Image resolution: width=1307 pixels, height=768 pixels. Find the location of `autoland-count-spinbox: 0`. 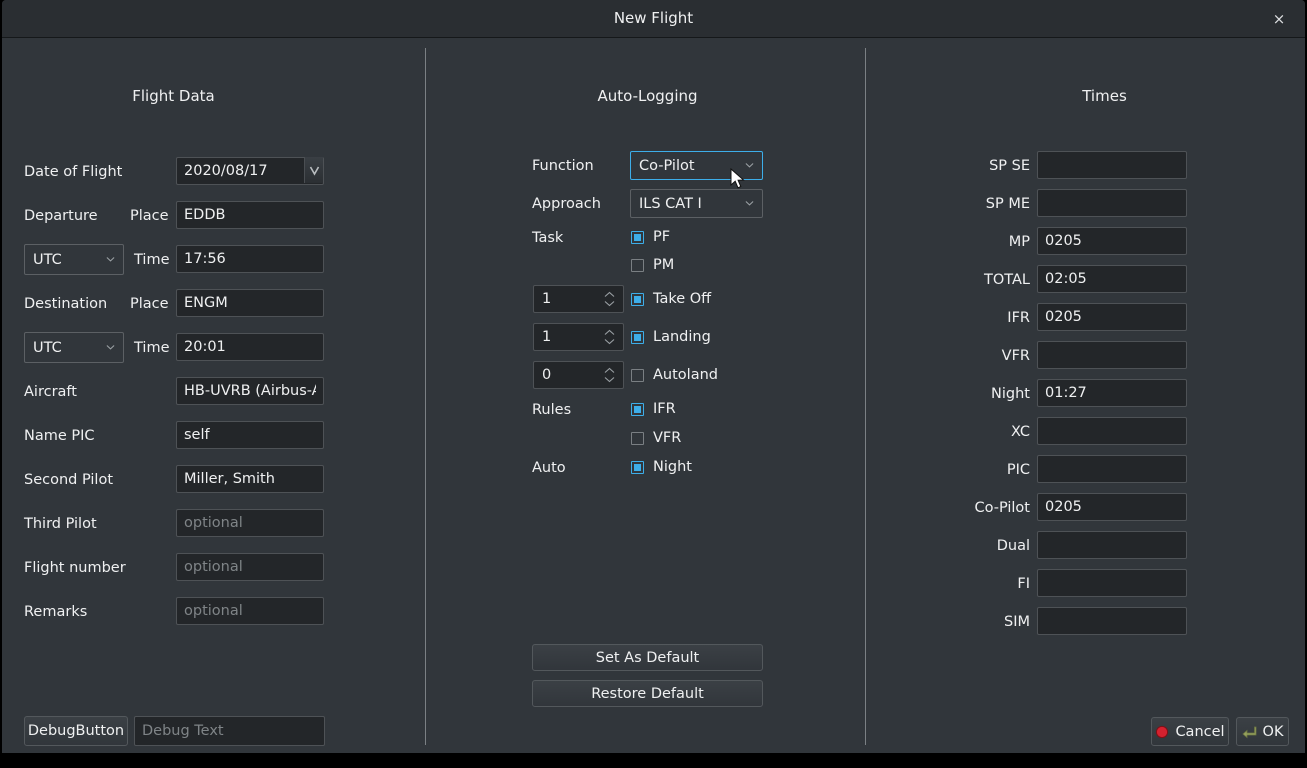

autoland-count-spinbox: 0 is located at coordinates (578, 375).